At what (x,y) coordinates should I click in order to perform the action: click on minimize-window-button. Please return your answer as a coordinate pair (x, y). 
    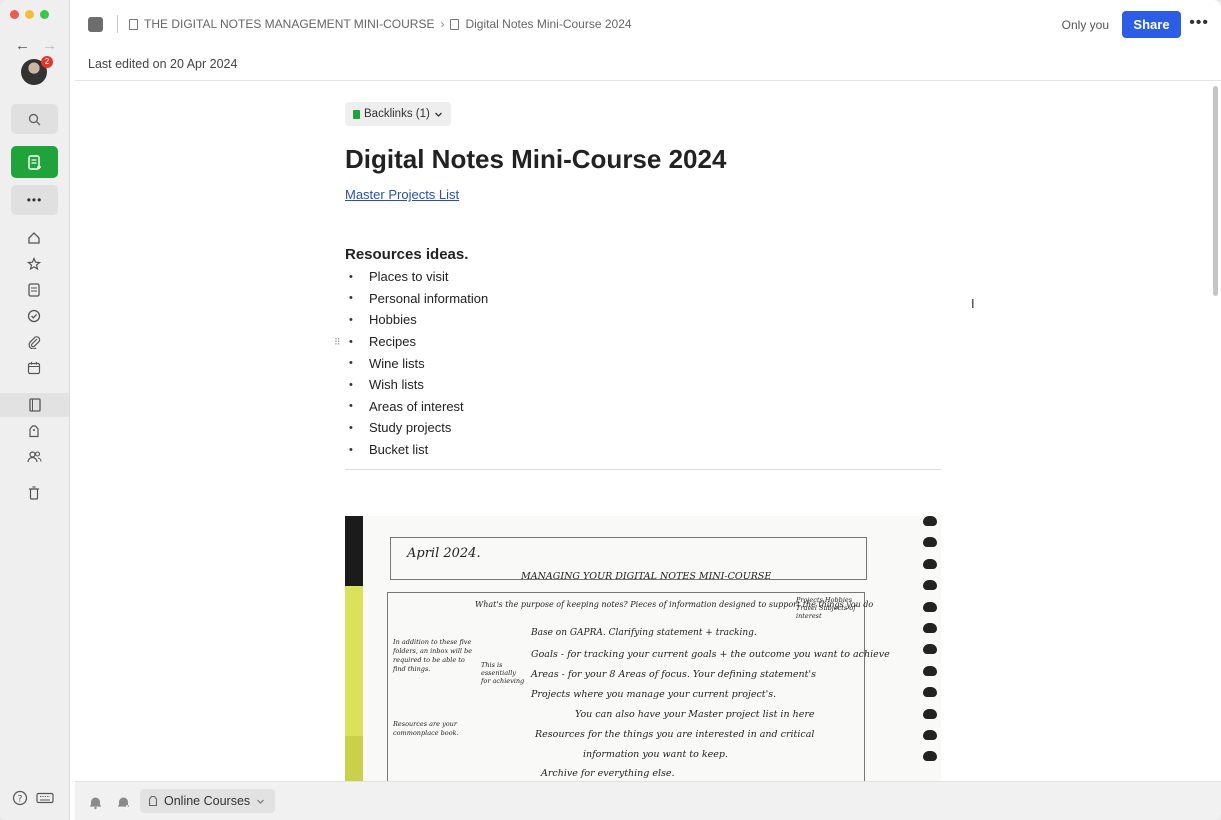
    Looking at the image, I should click on (29, 14).